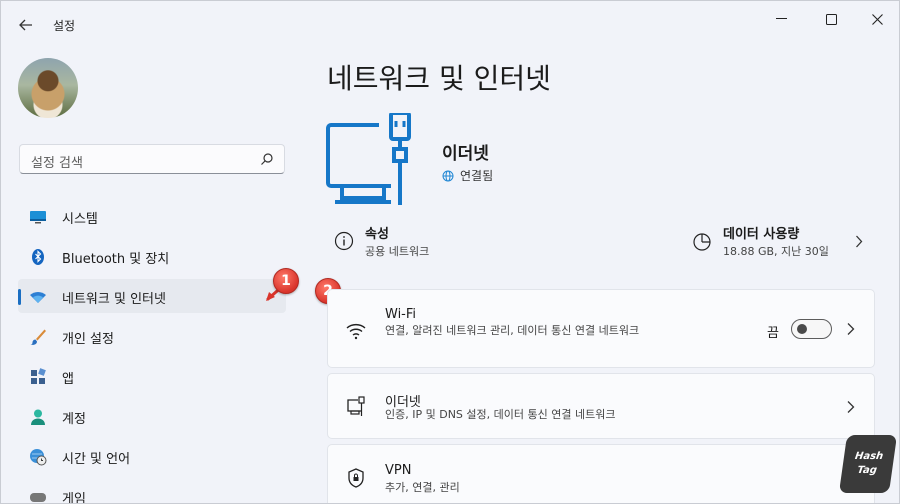 The height and width of the screenshot is (504, 900). Describe the element at coordinates (450, 24) in the screenshot. I see `title-bar: 설정` at that location.